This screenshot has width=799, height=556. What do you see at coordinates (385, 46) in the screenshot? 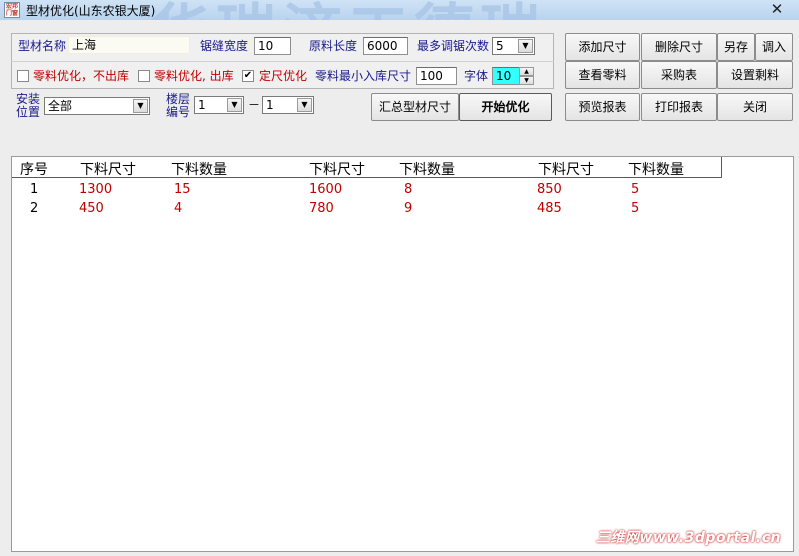
I see `raw-length-input: 6000` at bounding box center [385, 46].